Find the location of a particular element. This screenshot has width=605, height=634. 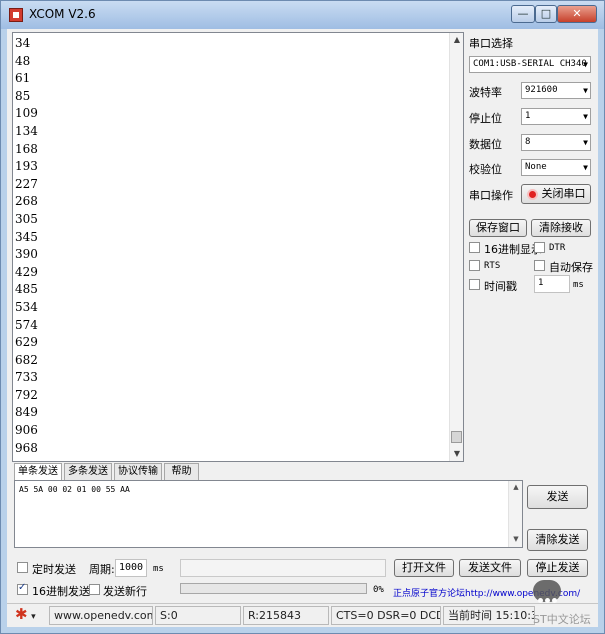

receive-line: 345 is located at coordinates (26, 236).